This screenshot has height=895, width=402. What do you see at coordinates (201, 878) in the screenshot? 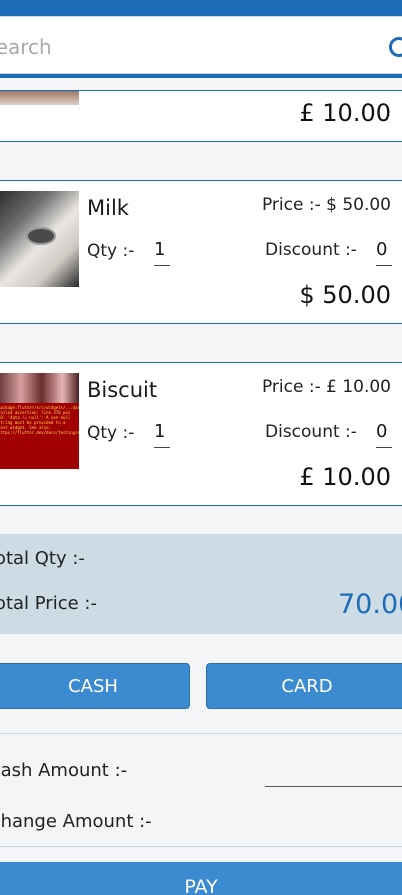
I see `pay-button: PAY` at bounding box center [201, 878].